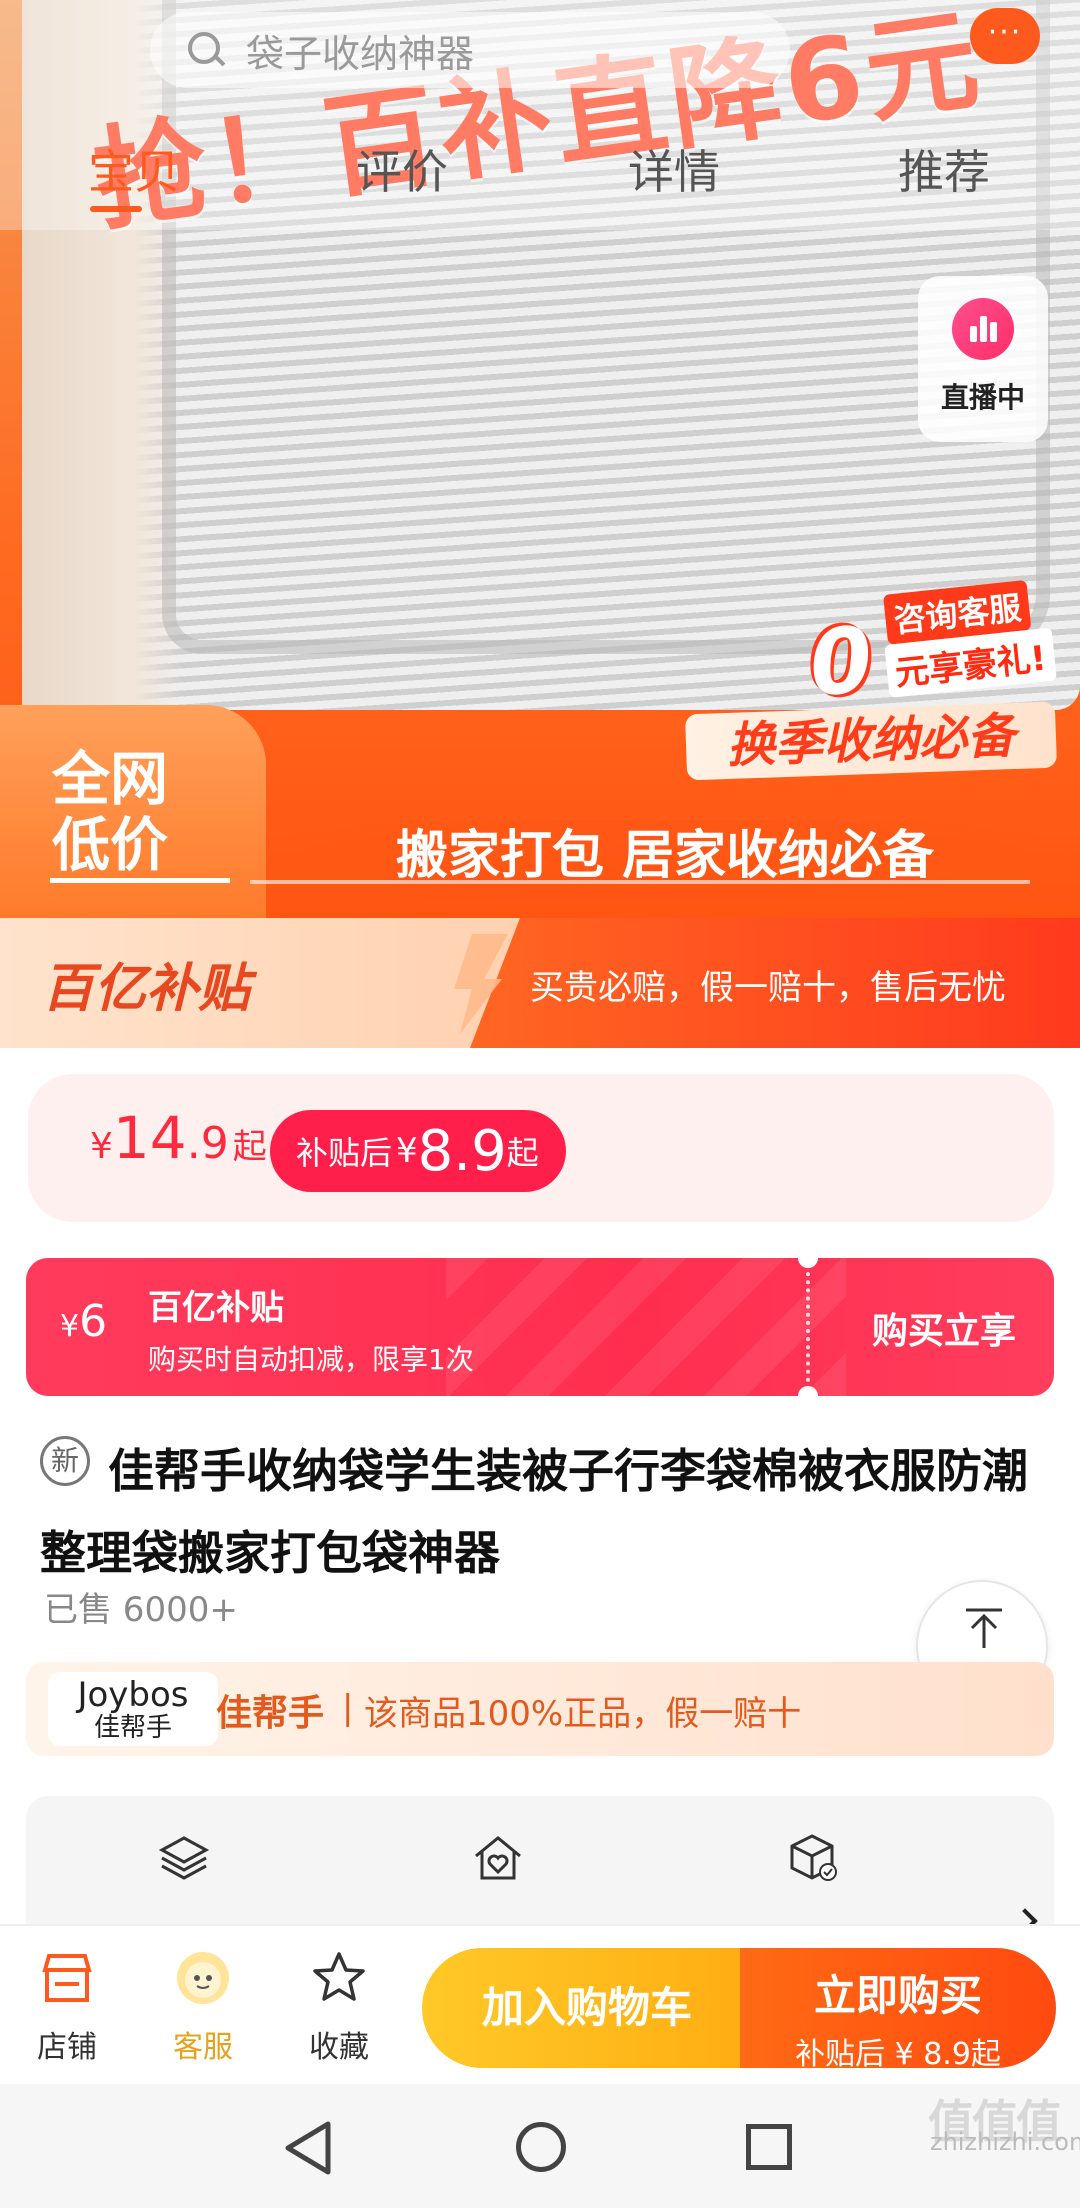 The height and width of the screenshot is (2208, 1080). What do you see at coordinates (898, 2054) in the screenshot?
I see `buy-now-subsidy-price: 补贴后 ¥ 8.9起` at bounding box center [898, 2054].